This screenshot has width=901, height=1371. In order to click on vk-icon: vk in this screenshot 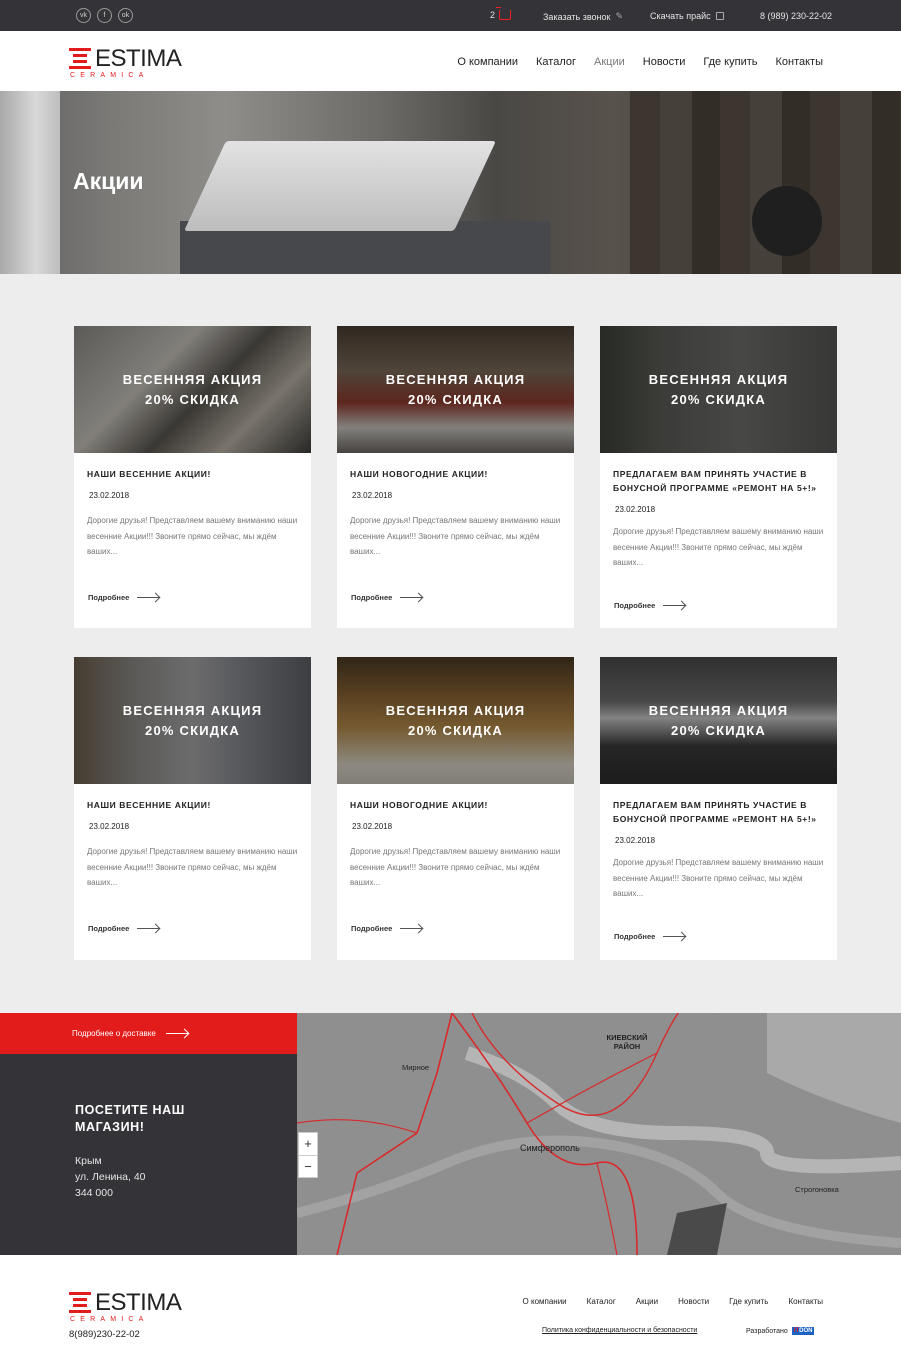, I will do `click(83, 15)`.